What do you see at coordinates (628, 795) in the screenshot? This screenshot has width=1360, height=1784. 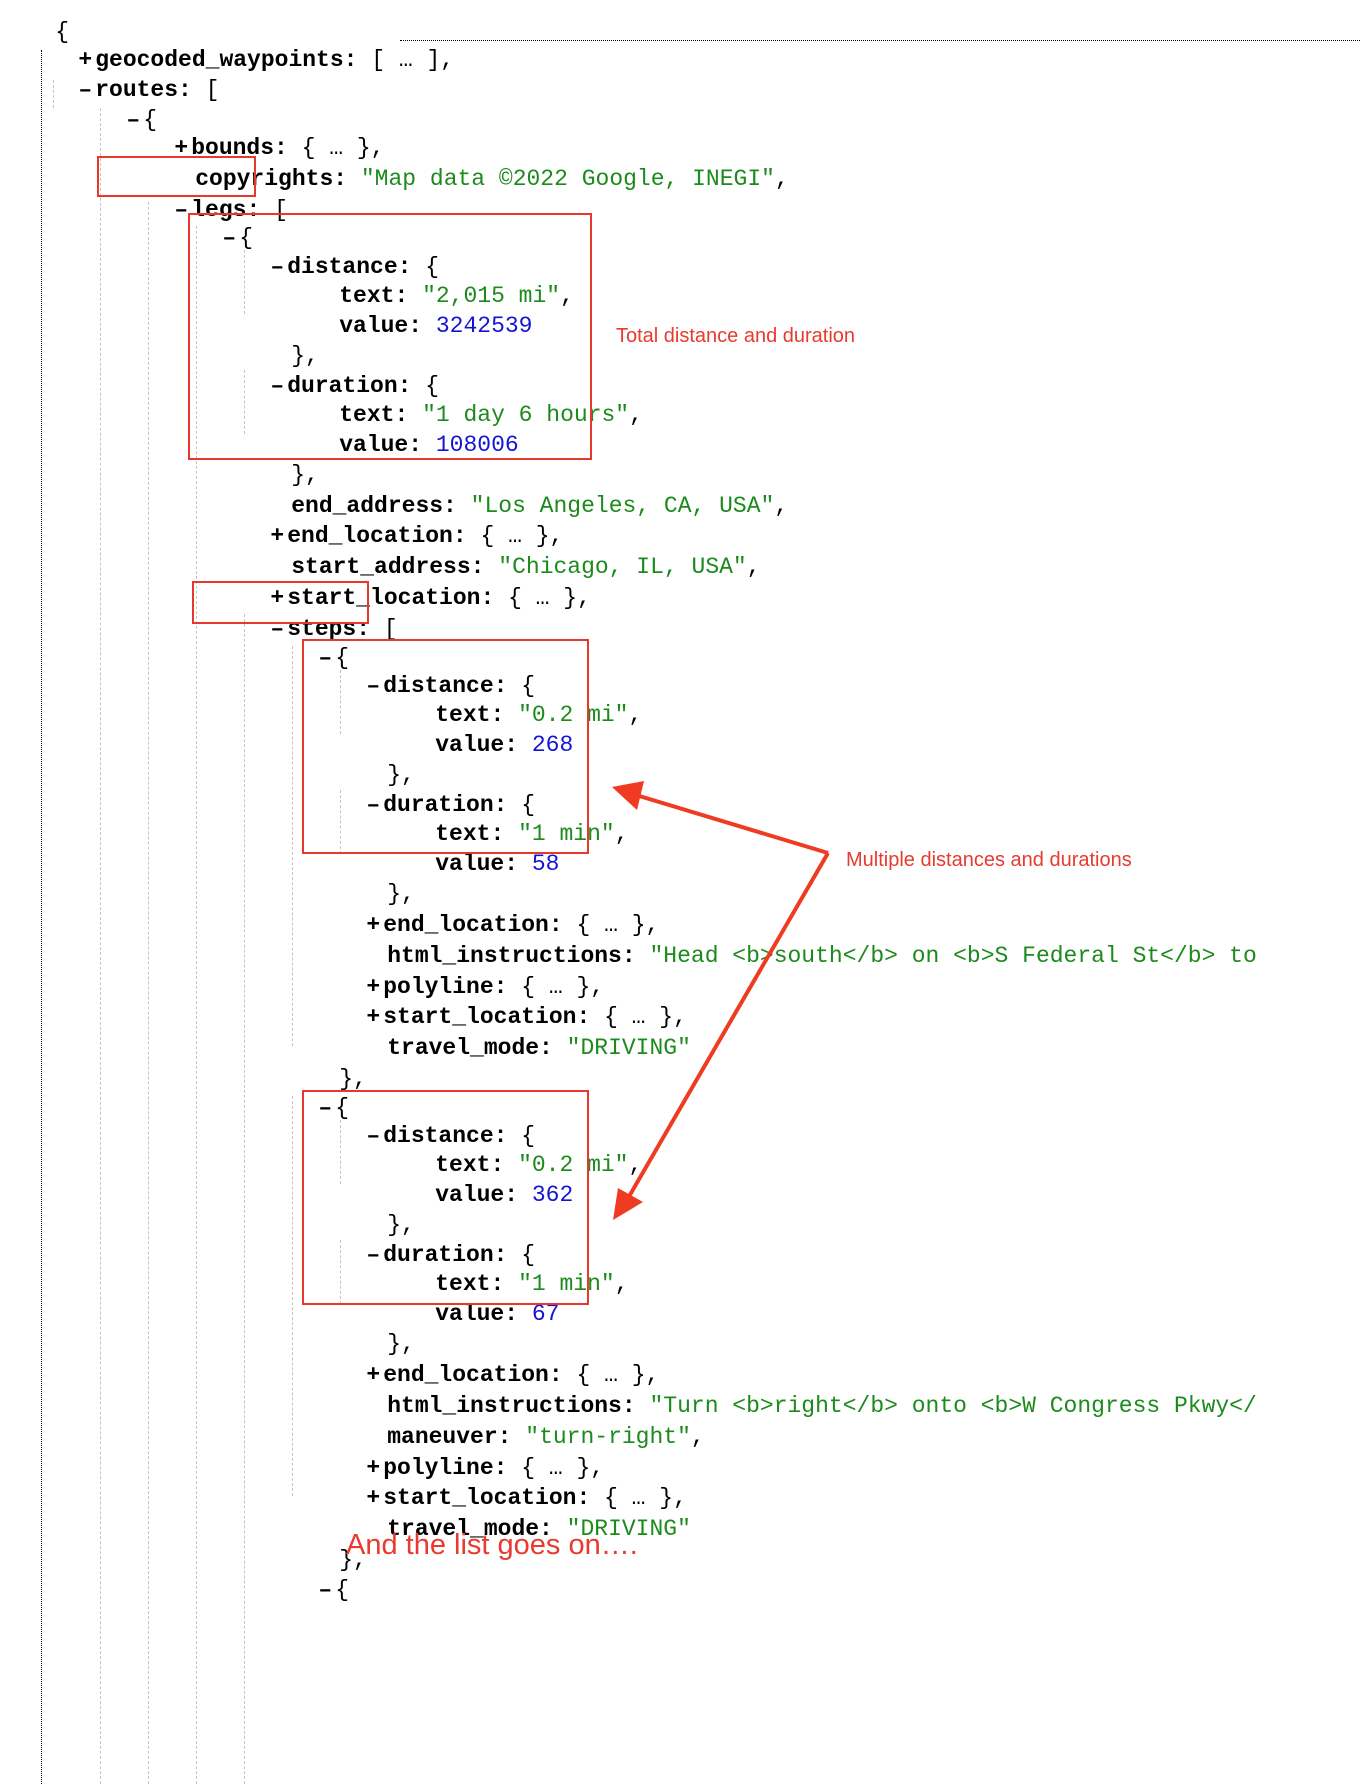 I see `arrowhead-step1` at bounding box center [628, 795].